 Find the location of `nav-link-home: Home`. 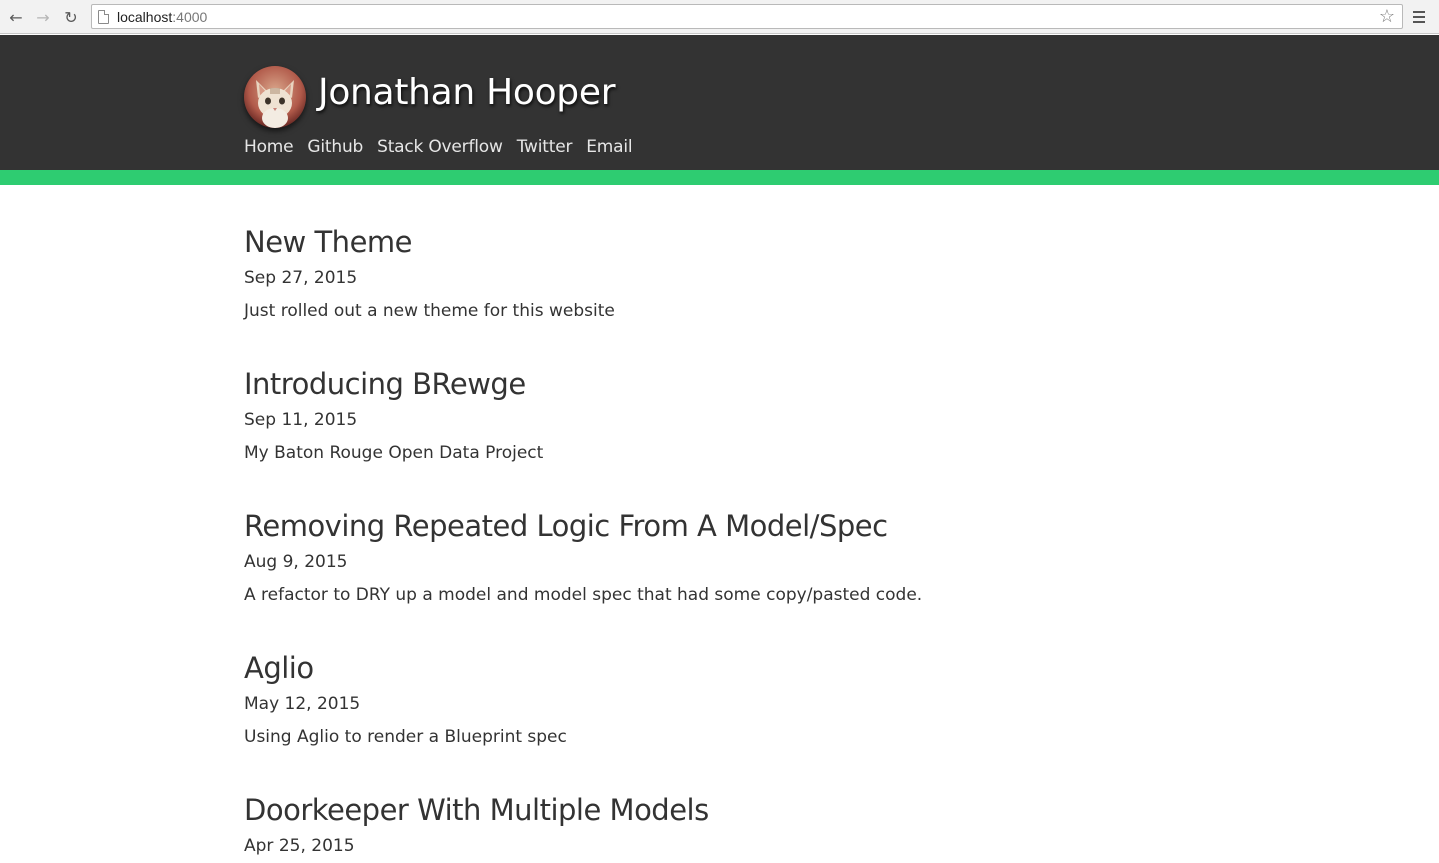

nav-link-home: Home is located at coordinates (269, 147).